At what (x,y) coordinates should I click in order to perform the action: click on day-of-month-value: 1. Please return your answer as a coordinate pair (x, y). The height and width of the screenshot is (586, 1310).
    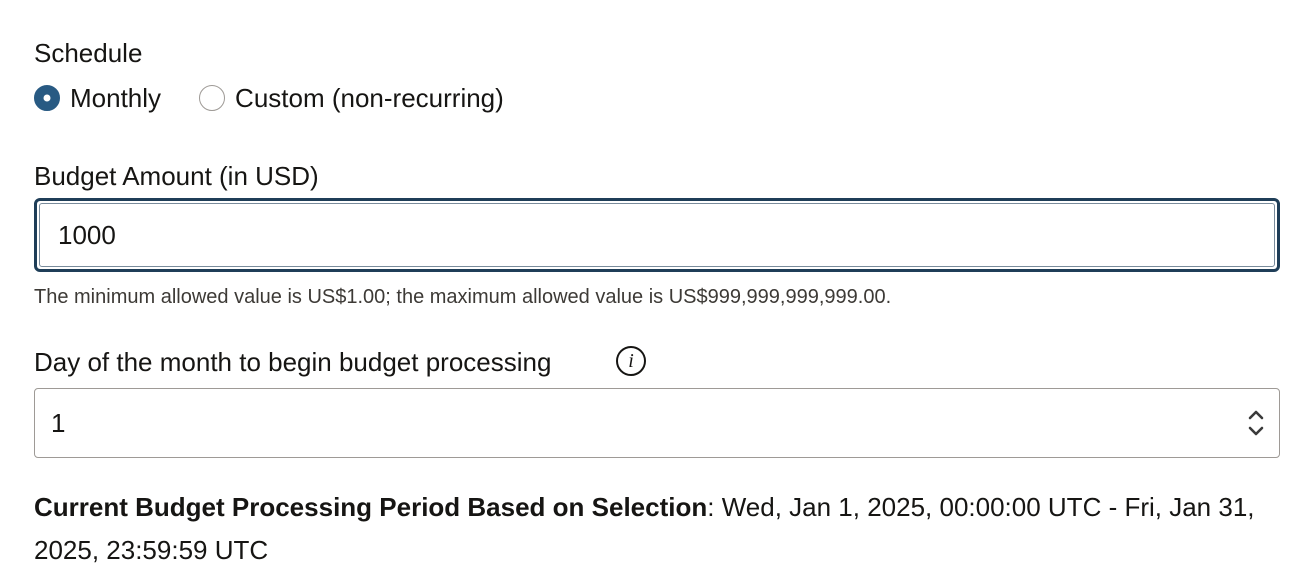
    Looking at the image, I should click on (58, 422).